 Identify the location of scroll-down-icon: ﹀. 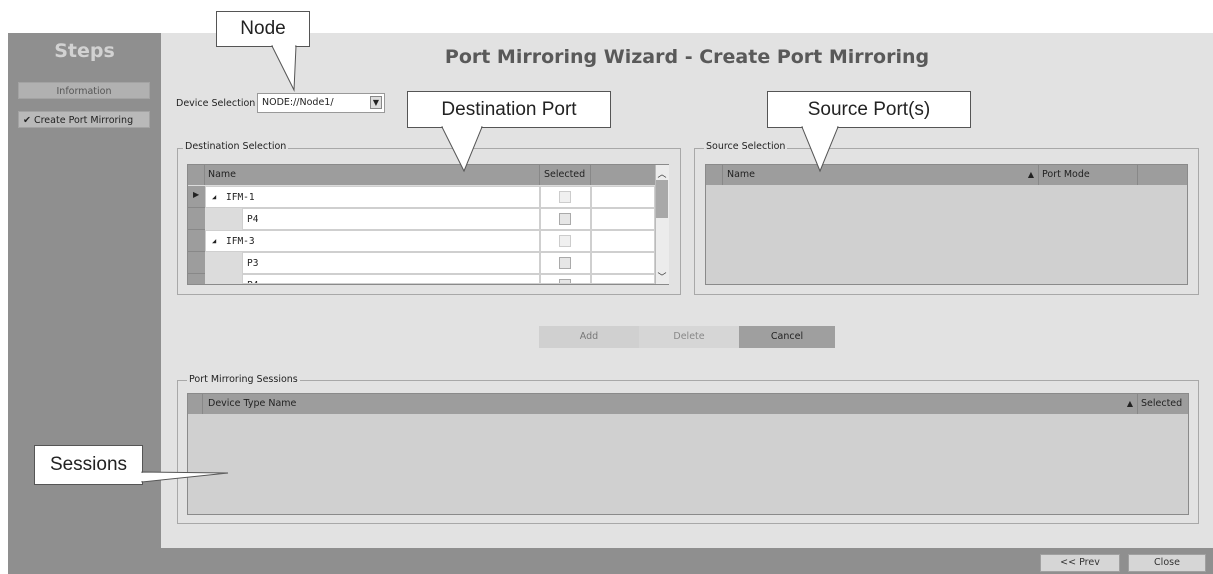
(662, 276).